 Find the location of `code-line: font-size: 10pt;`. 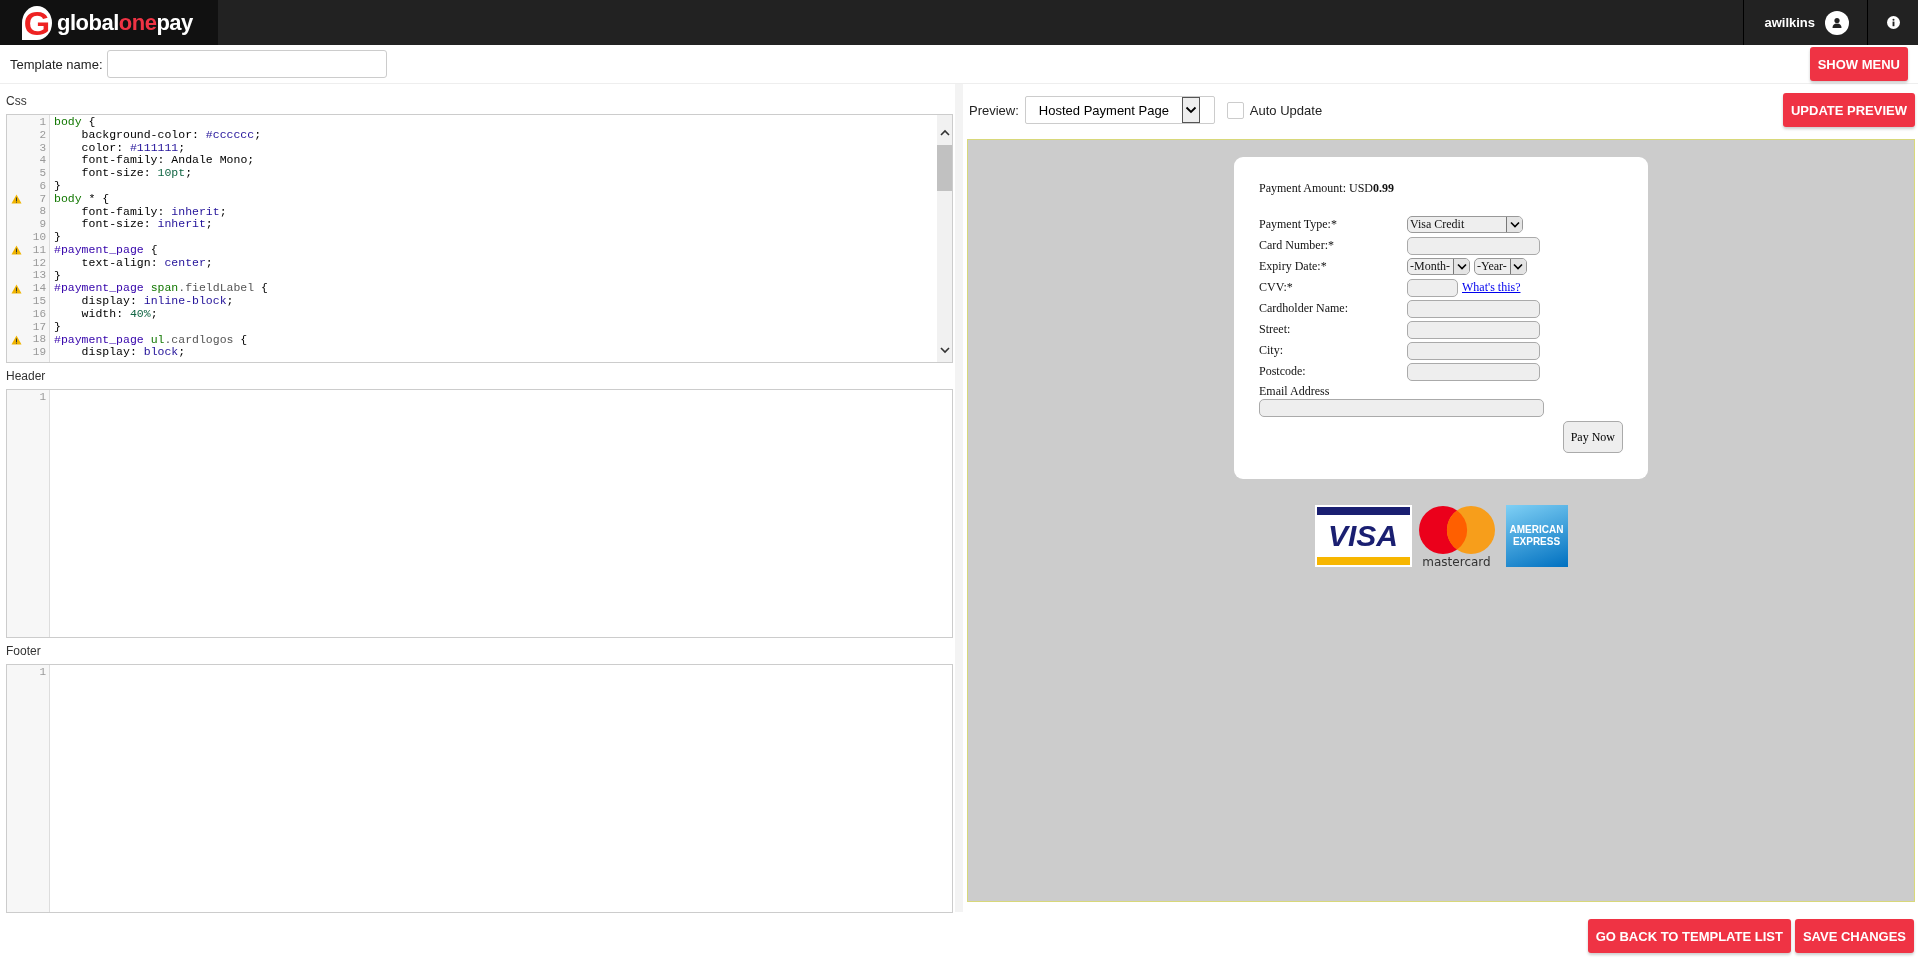

code-line: font-size: 10pt; is located at coordinates (137, 173).